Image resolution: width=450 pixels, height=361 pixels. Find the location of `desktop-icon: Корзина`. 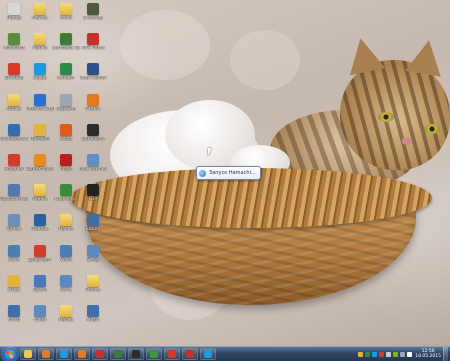

desktop-icon: Корзина is located at coordinates (66, 107).